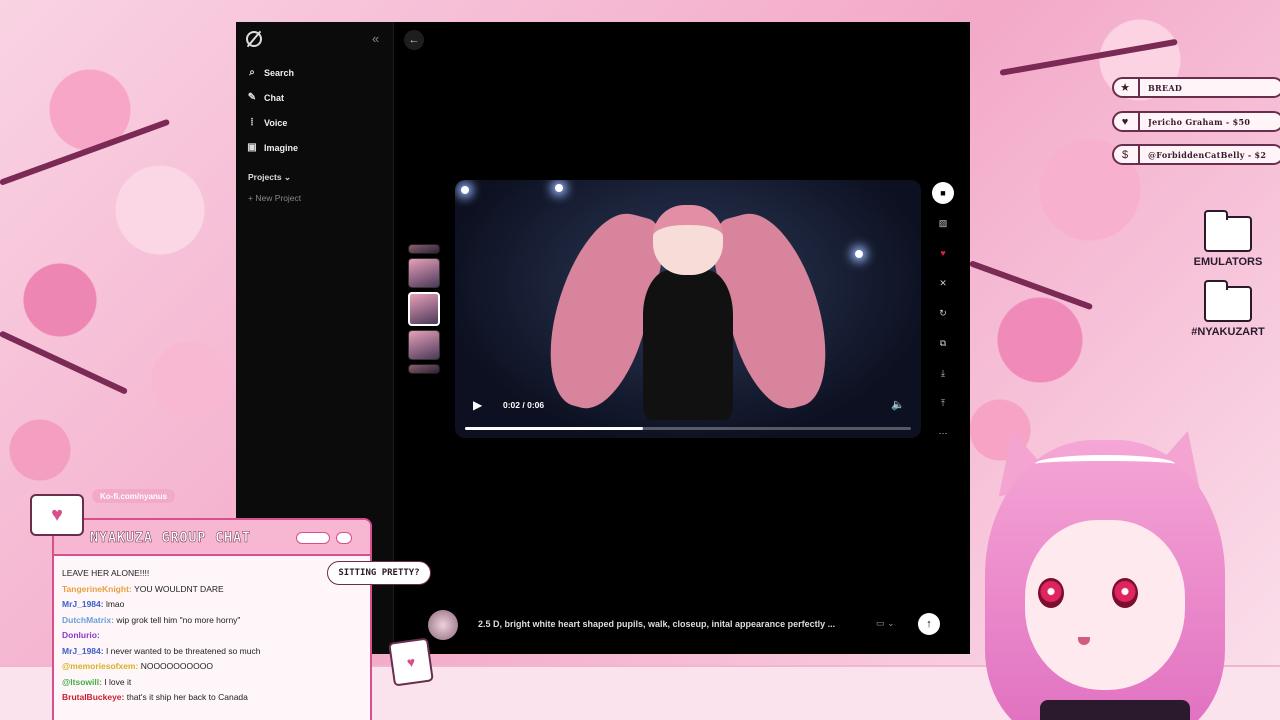 The width and height of the screenshot is (1280, 720). Describe the element at coordinates (688, 309) in the screenshot. I see `video-player: ▶ 0:02 / 0:06 🔈` at that location.